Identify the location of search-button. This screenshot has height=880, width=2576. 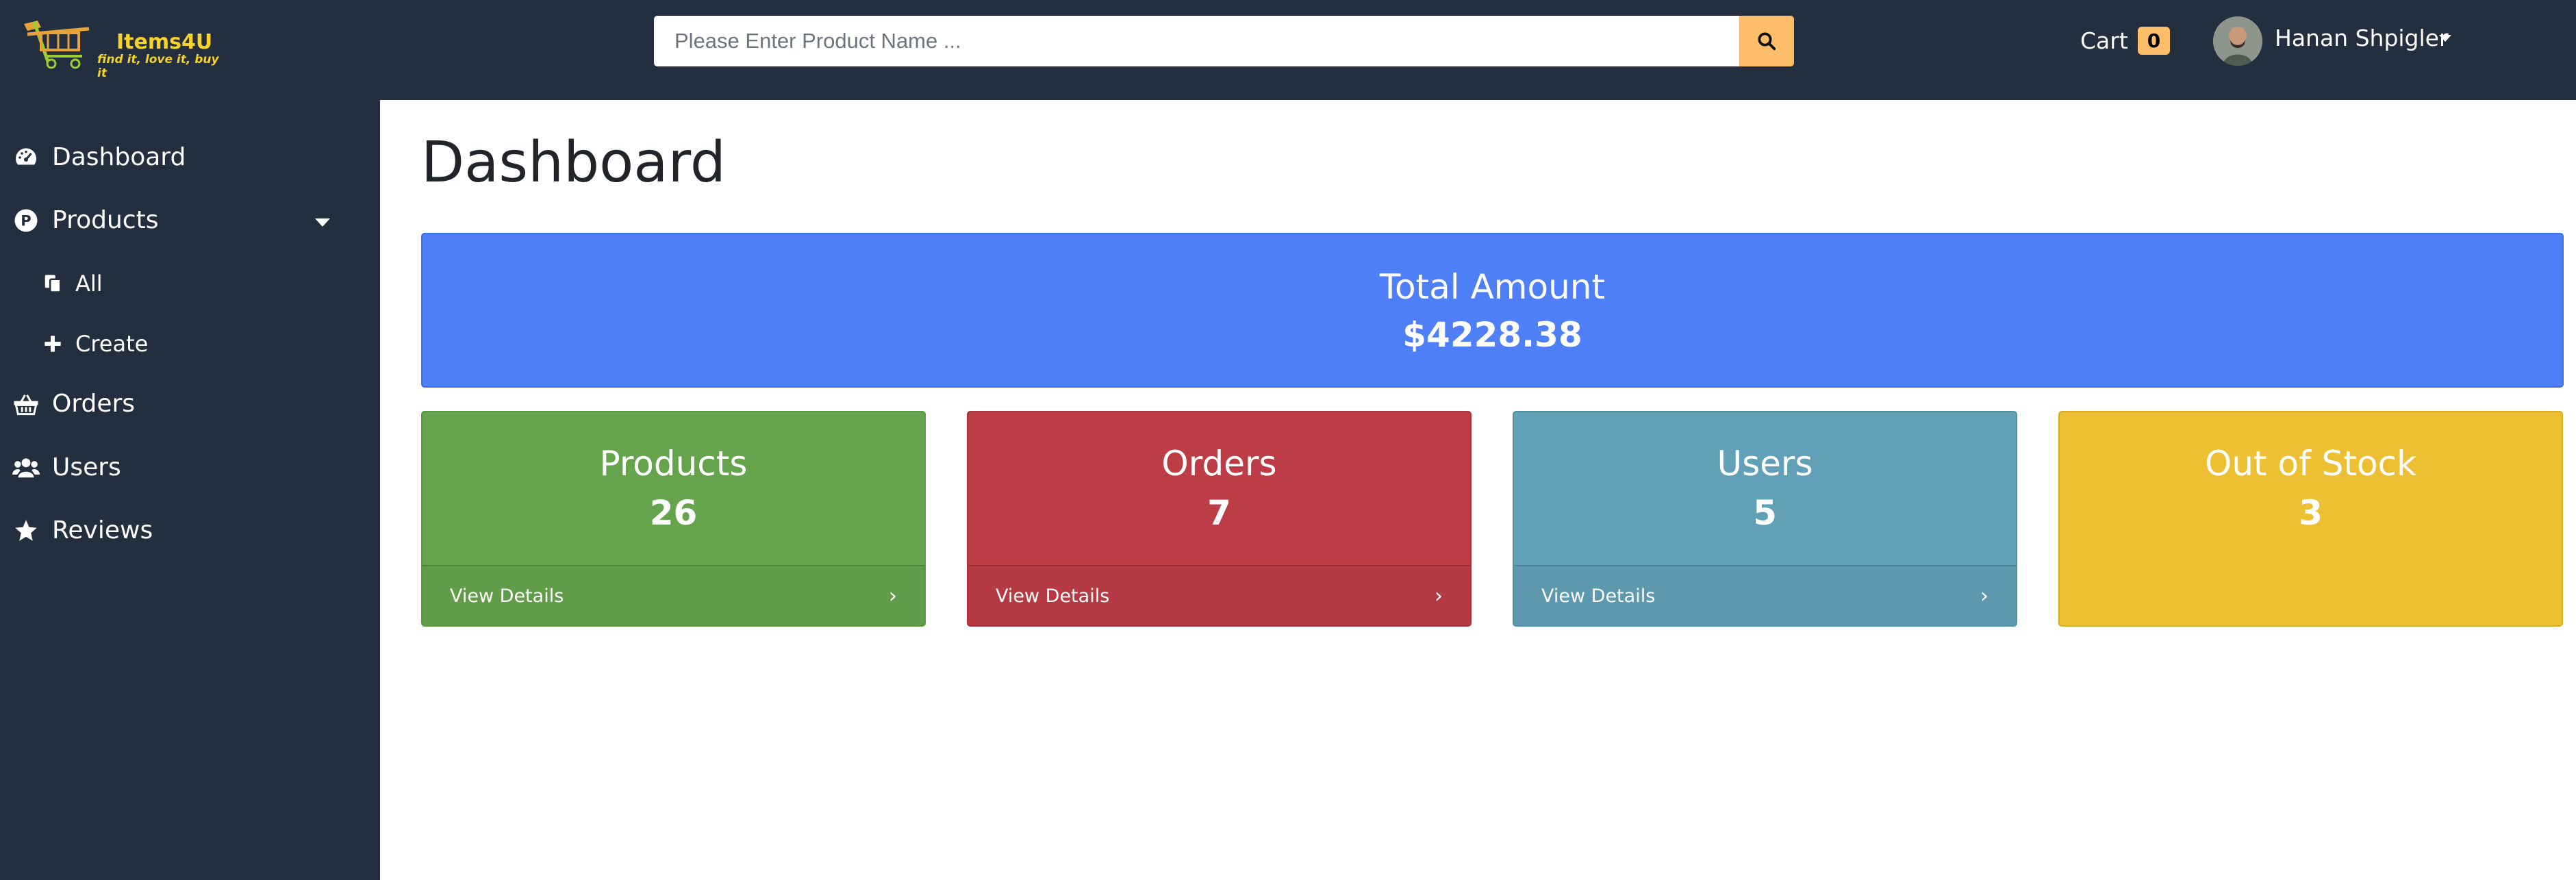
(1766, 41).